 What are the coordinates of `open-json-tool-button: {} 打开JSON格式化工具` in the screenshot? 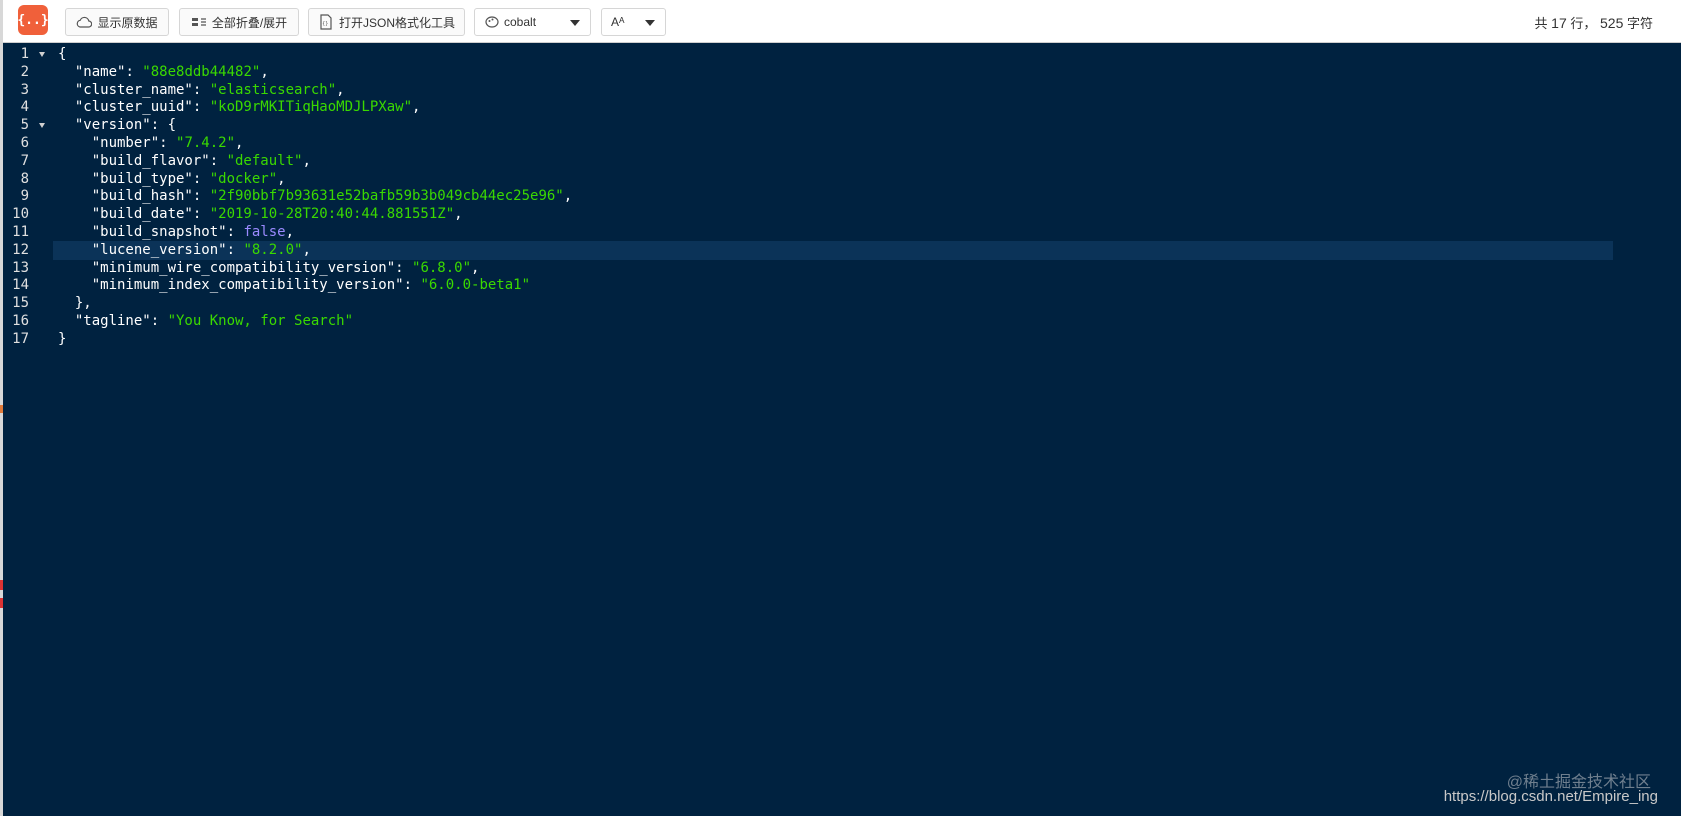 It's located at (386, 22).